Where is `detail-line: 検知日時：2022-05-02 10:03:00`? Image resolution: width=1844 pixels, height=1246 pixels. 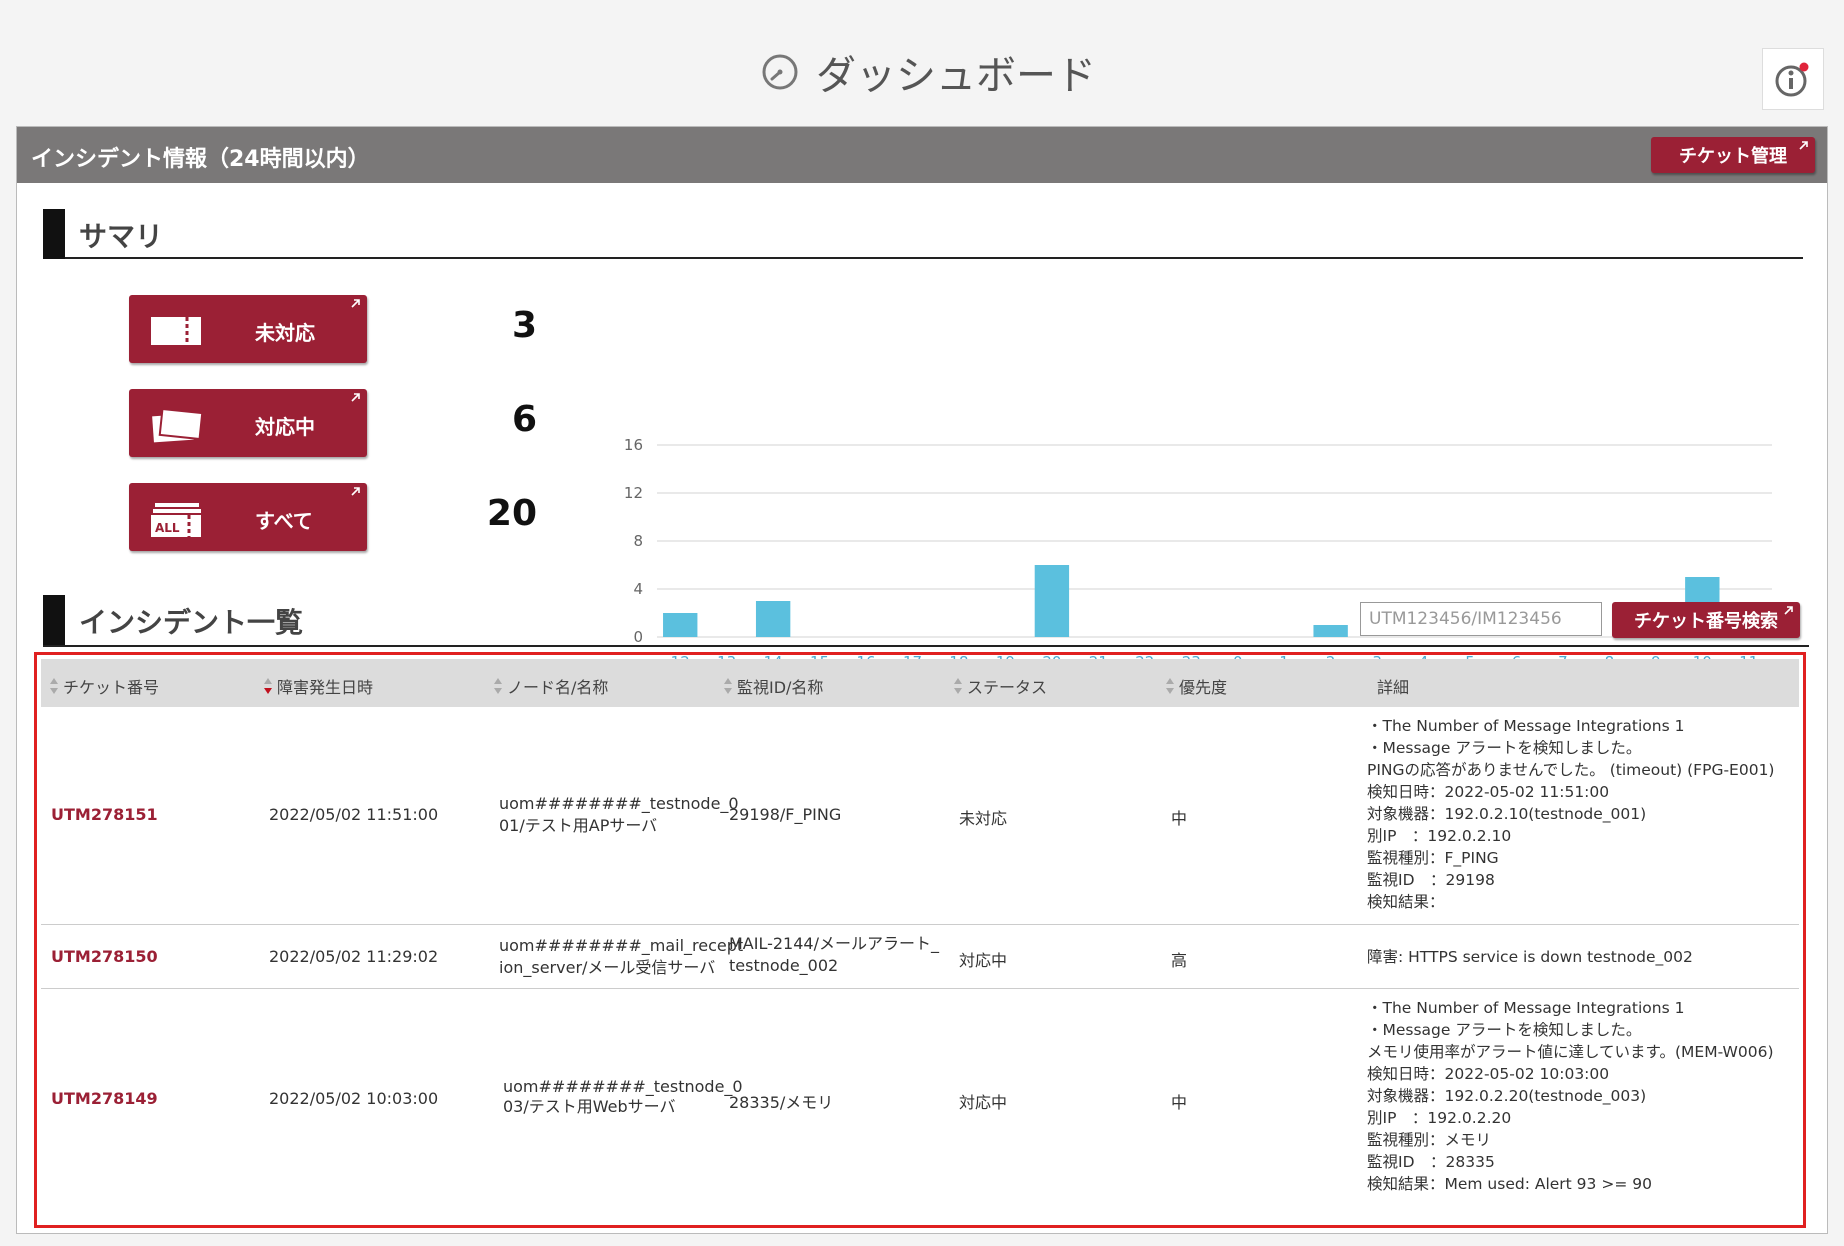 detail-line: 検知日時：2022-05-02 10:03:00 is located at coordinates (1488, 1074).